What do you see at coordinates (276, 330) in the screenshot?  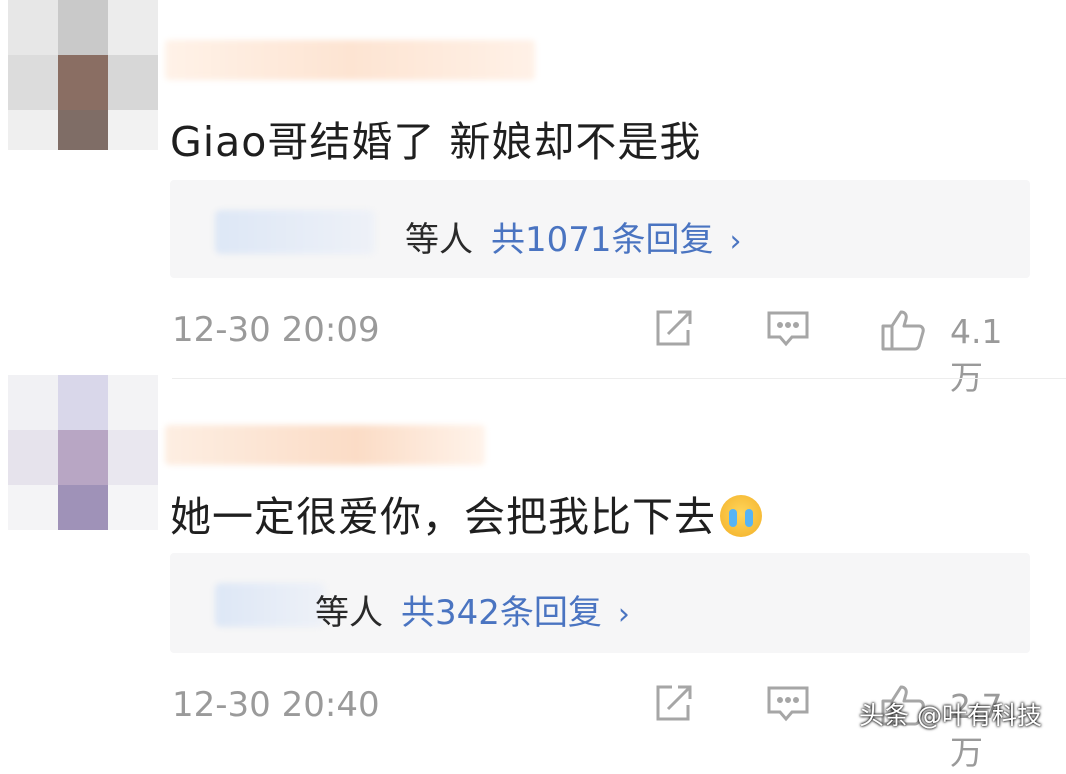 I see `timestamp: 12-30 20:09` at bounding box center [276, 330].